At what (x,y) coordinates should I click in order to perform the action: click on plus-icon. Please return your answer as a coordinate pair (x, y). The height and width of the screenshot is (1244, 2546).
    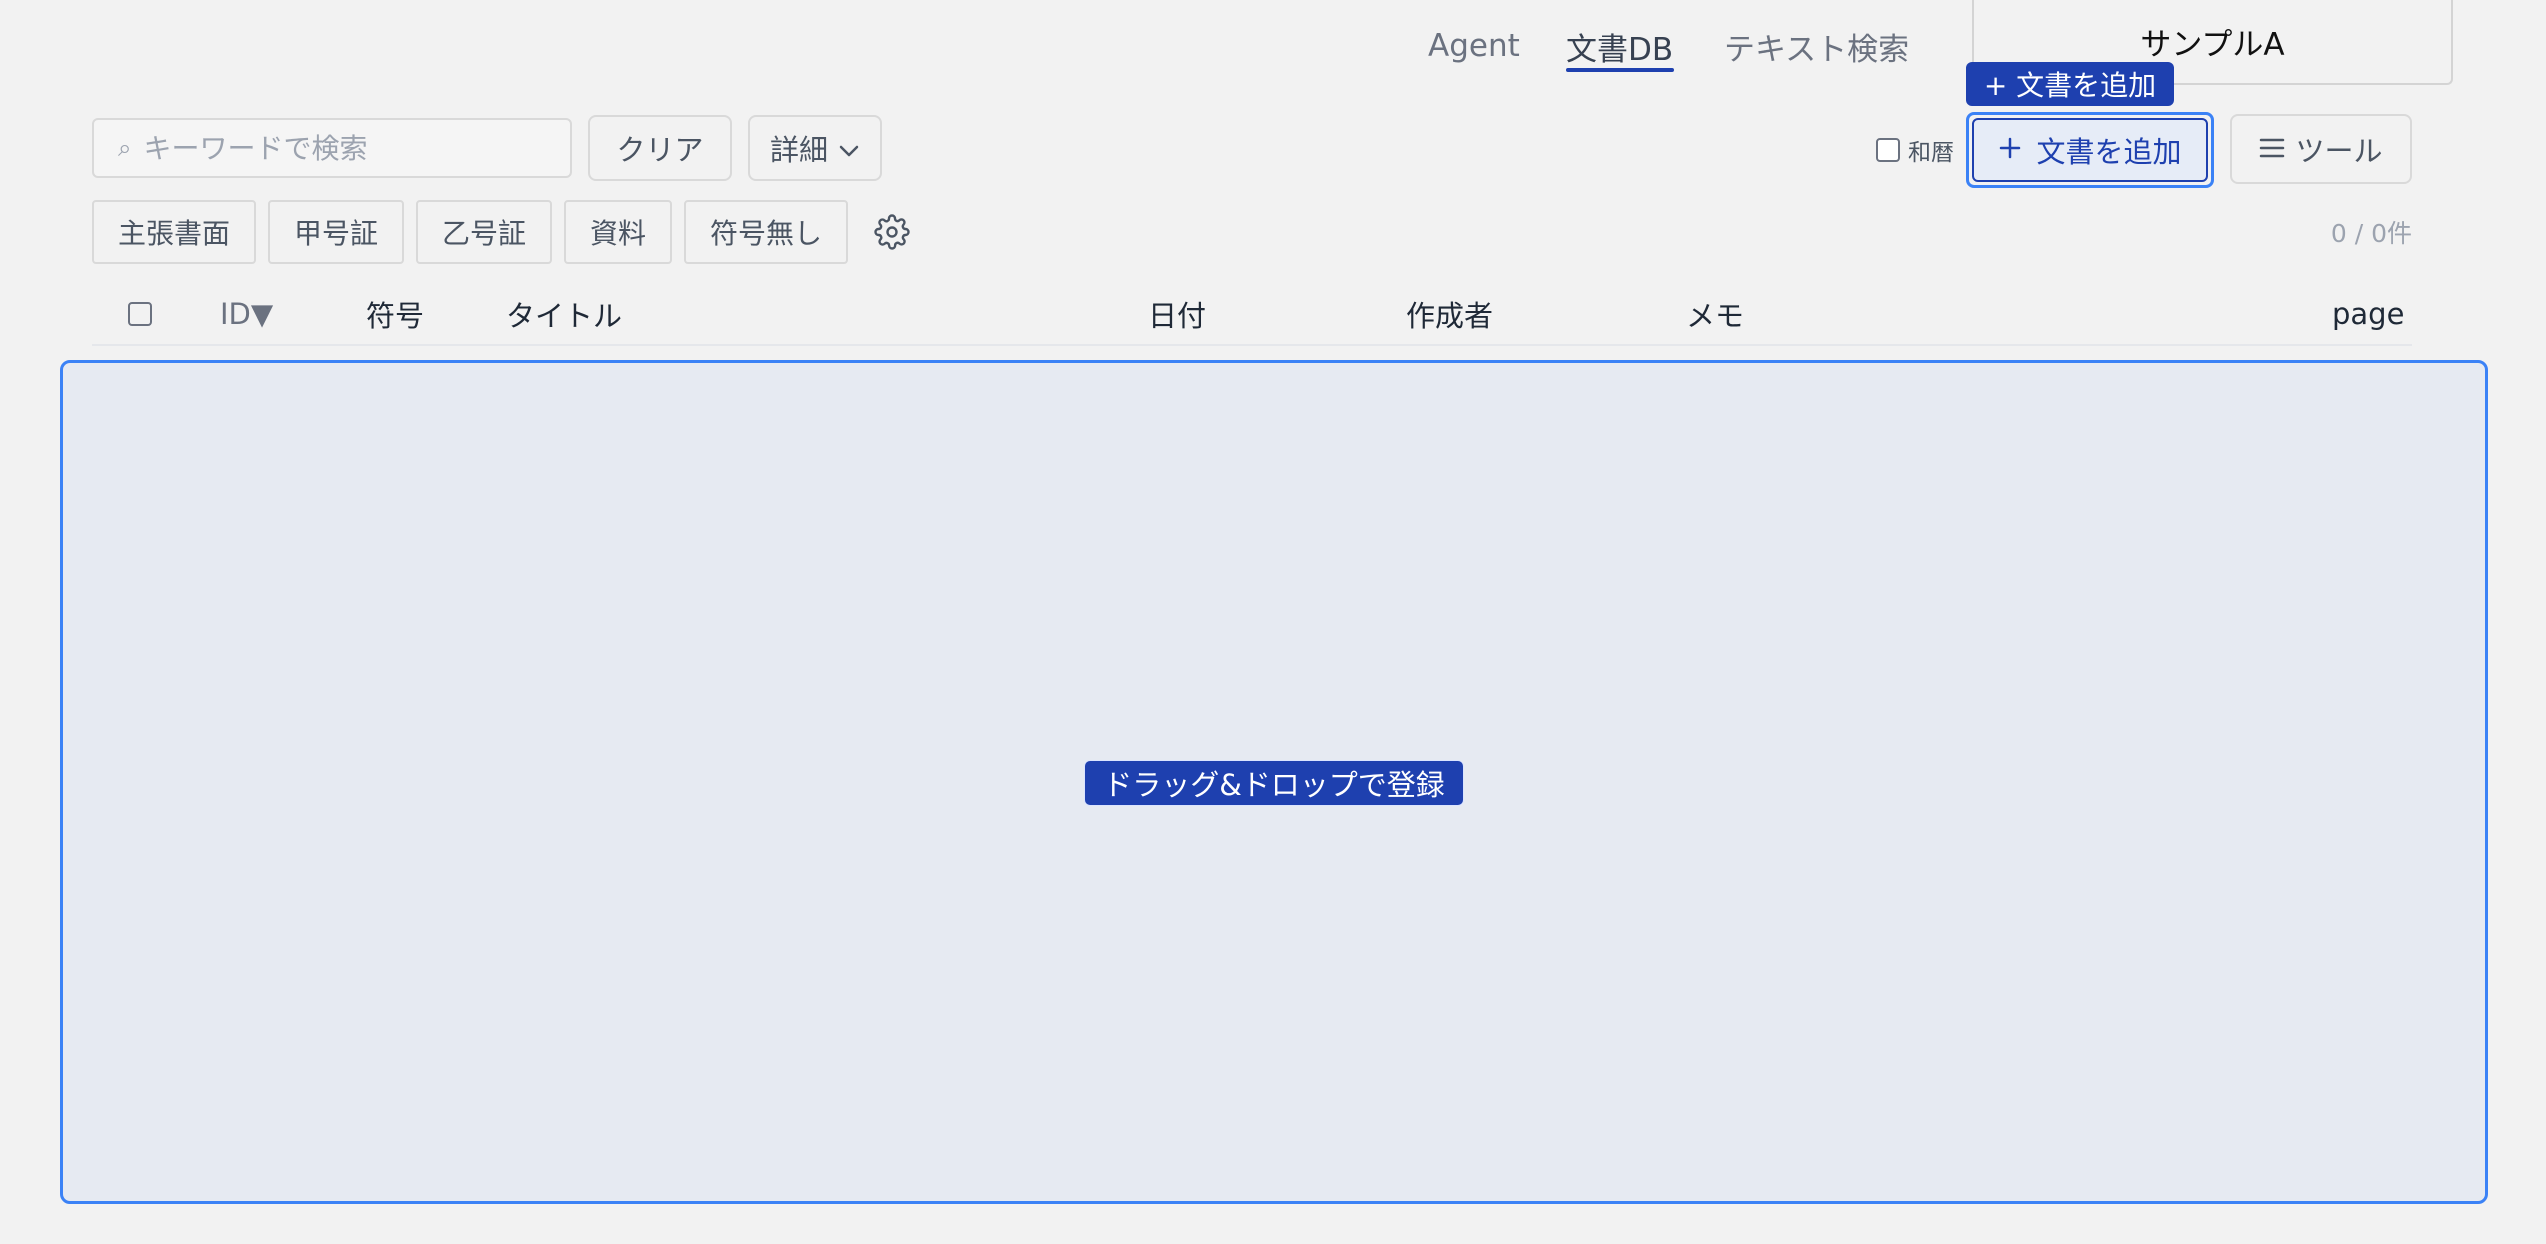
    Looking at the image, I should click on (2010, 150).